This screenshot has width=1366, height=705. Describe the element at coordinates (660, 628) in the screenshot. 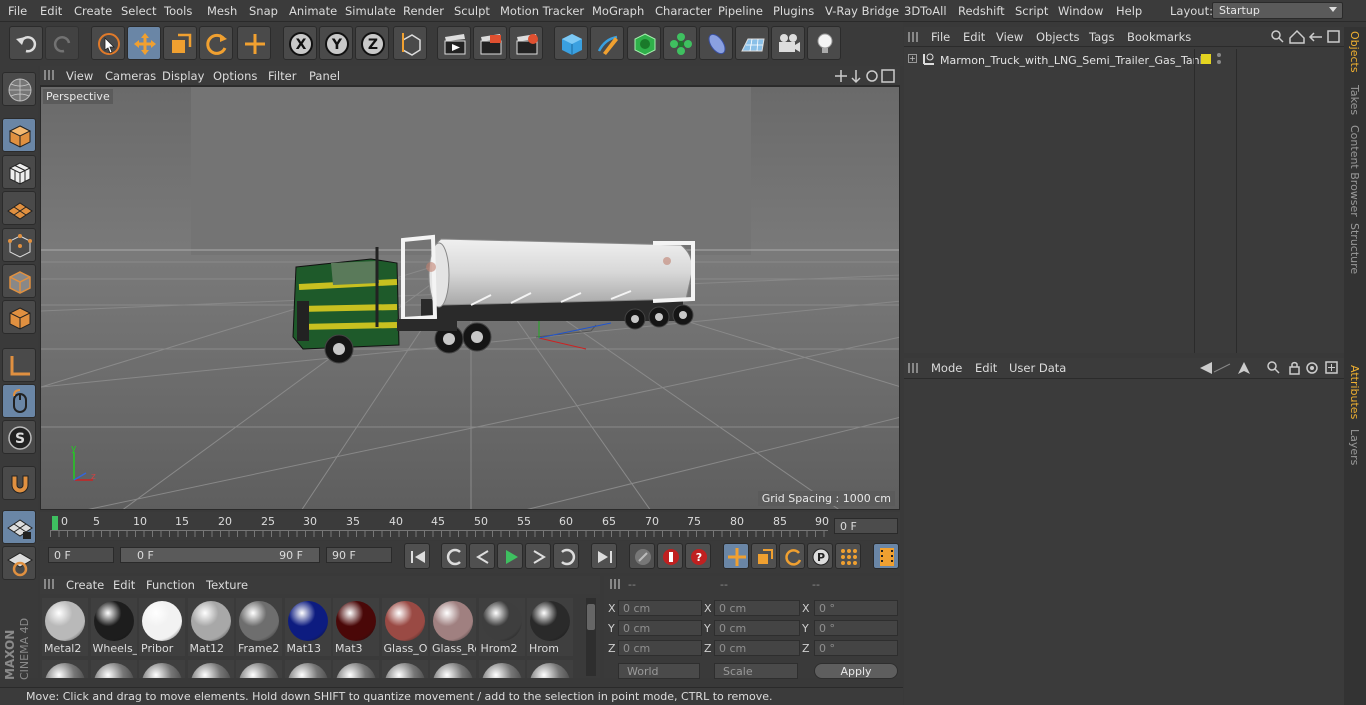

I see `pos-y-field: 0 cm` at that location.